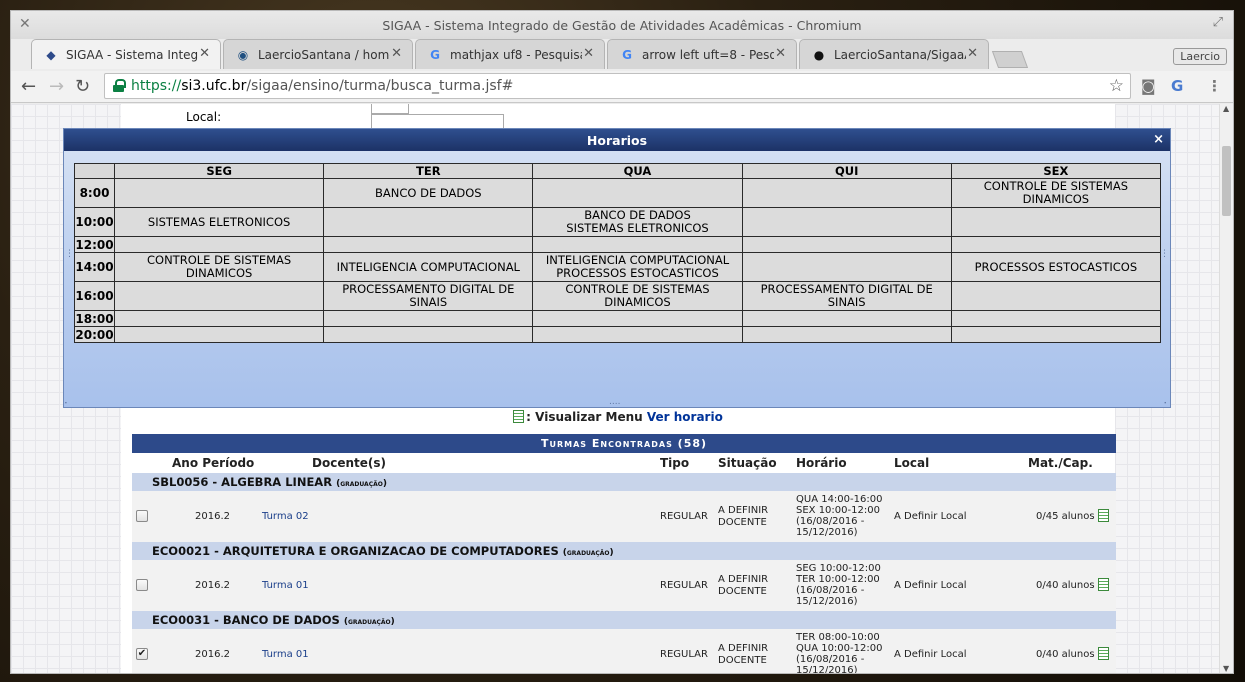  Describe the element at coordinates (390, 109) in the screenshot. I see `hidden-field` at that location.